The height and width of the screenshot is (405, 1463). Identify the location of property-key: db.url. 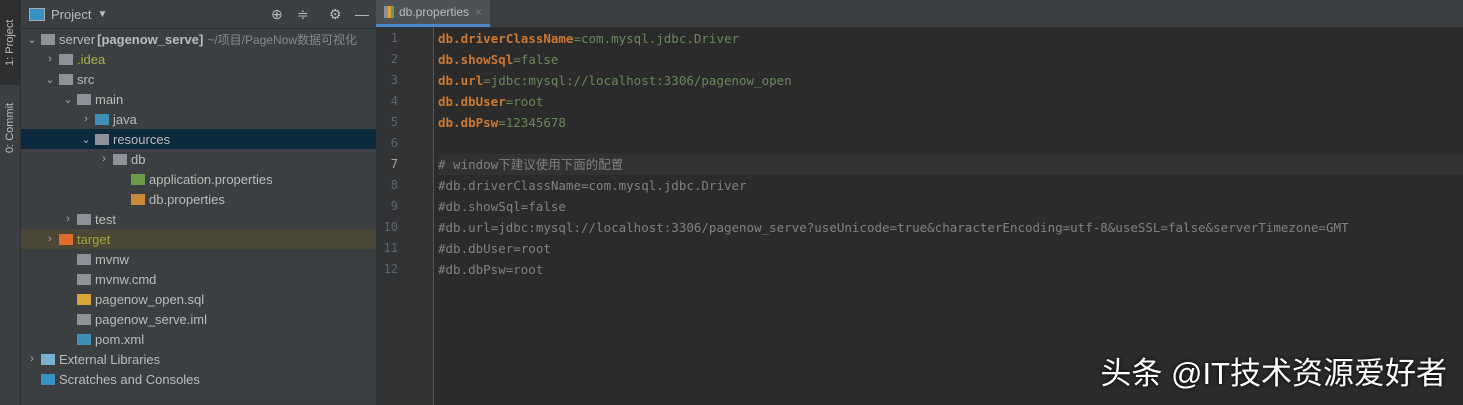
(461, 80).